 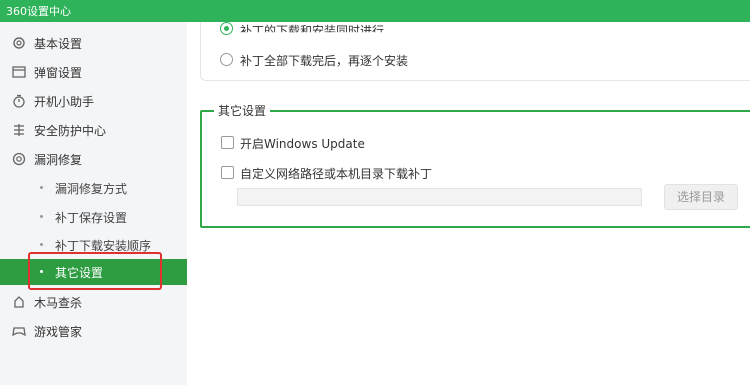 I want to click on download-all-then-install-label: 补丁全部下载完后，再逐个安装, so click(x=324, y=61).